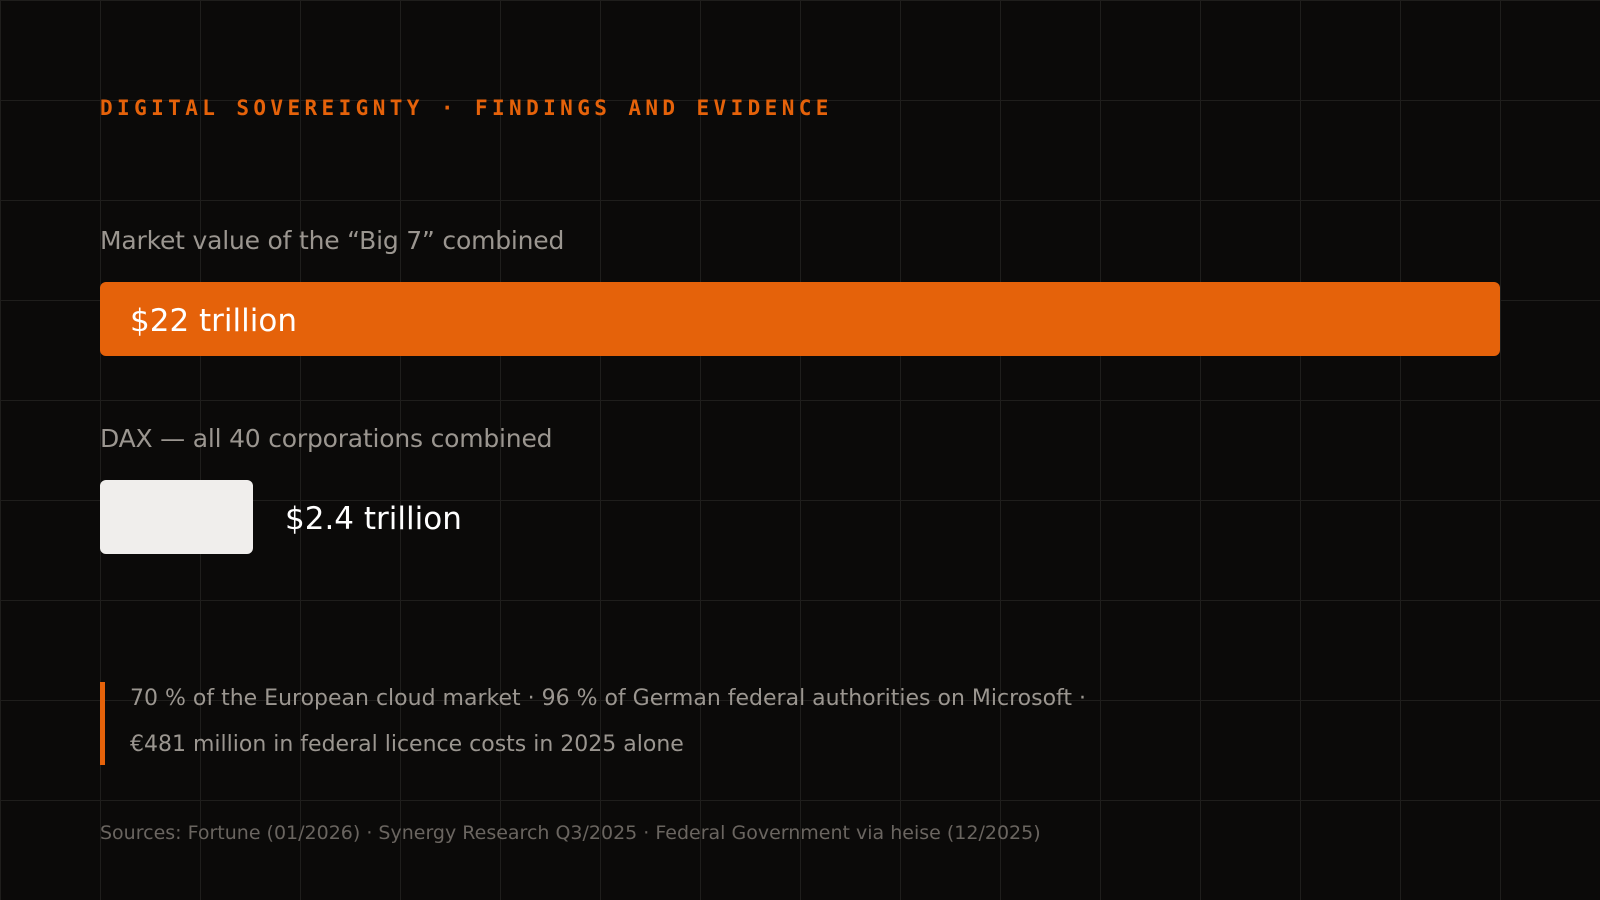  I want to click on bar-big7, so click(800, 319).